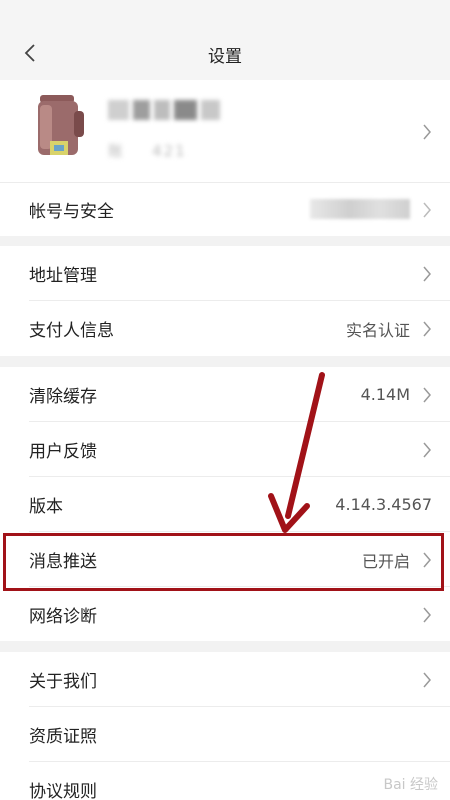 The image size is (450, 800). I want to click on nav-header: 设置, so click(225, 40).